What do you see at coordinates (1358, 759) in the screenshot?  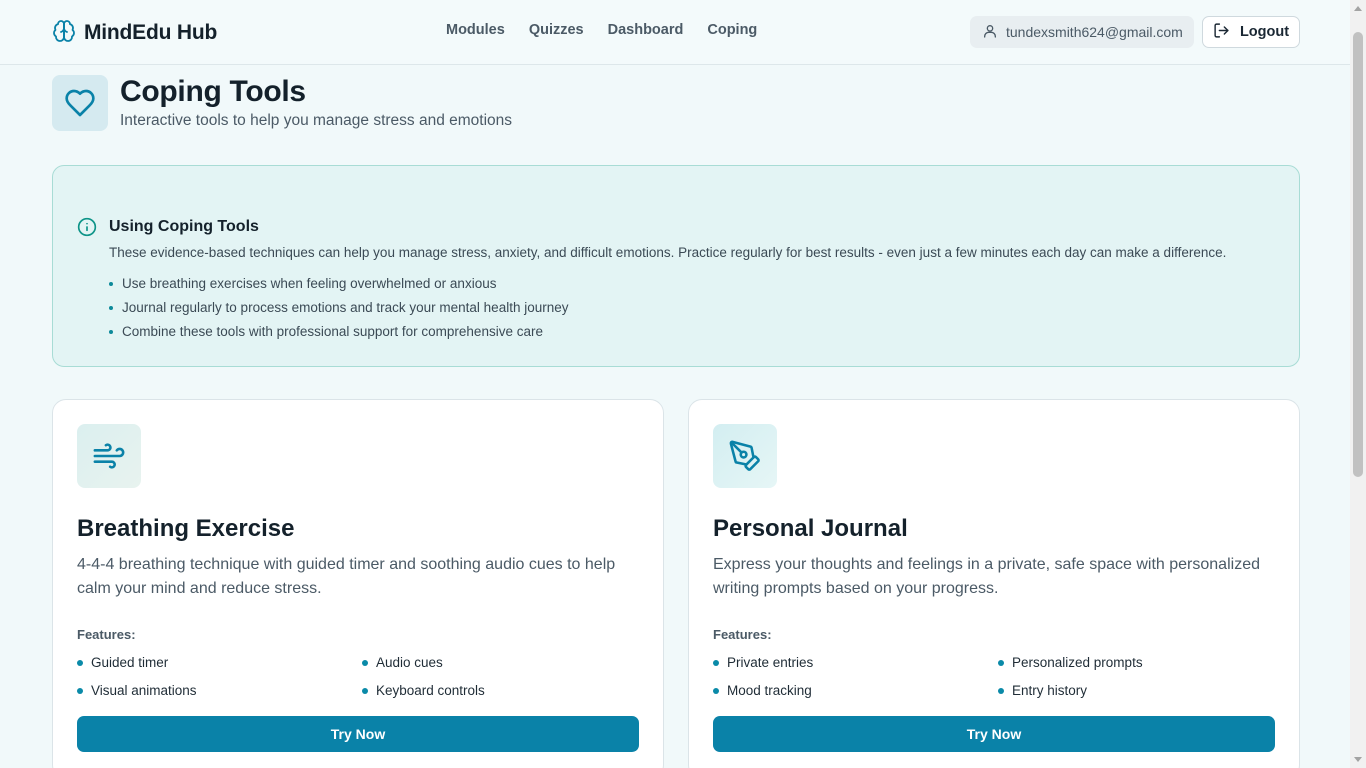 I see `scroll-down-arrow-icon` at bounding box center [1358, 759].